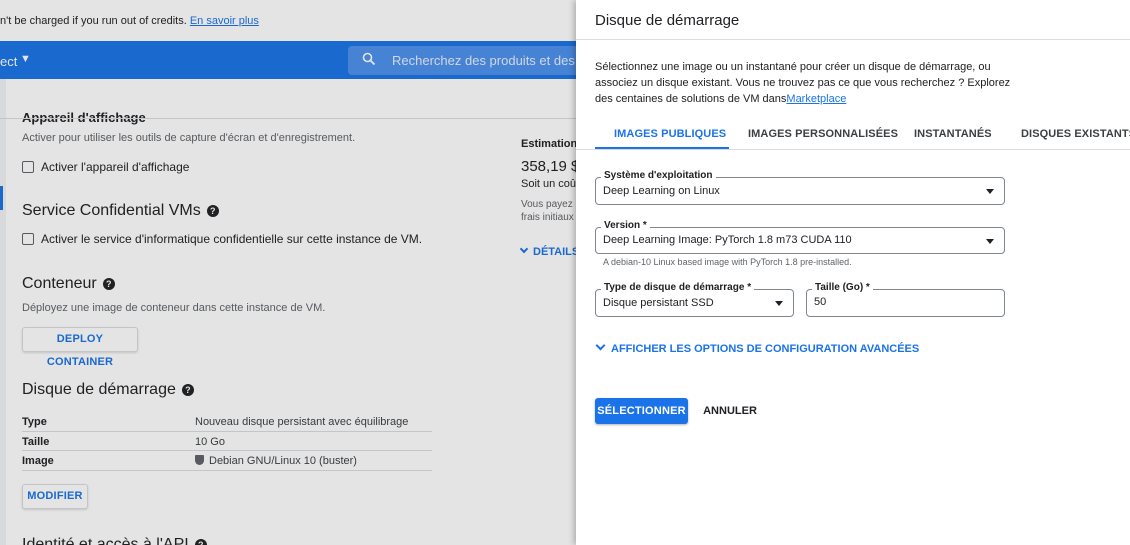  What do you see at coordinates (661, 191) in the screenshot?
I see `os-value: Deep Learning on Linux` at bounding box center [661, 191].